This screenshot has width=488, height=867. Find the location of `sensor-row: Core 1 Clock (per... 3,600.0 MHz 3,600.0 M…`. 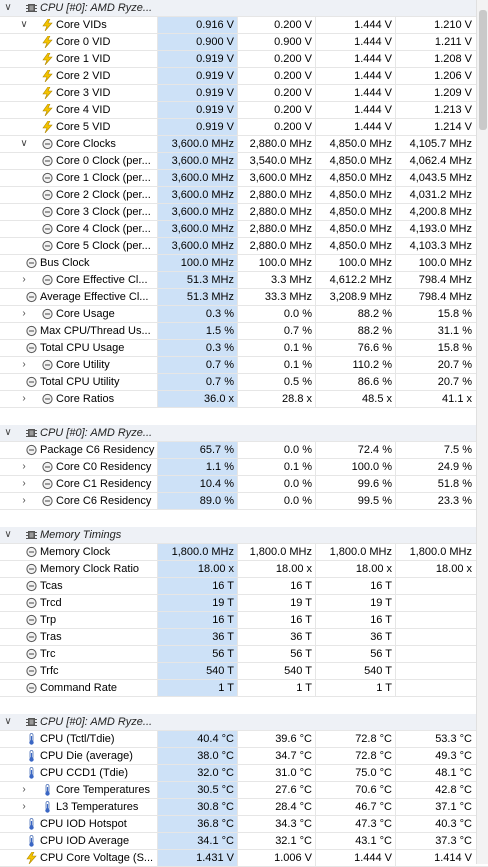

sensor-row: Core 1 Clock (per... 3,600.0 MHz 3,600.0 M… is located at coordinates (244, 178).